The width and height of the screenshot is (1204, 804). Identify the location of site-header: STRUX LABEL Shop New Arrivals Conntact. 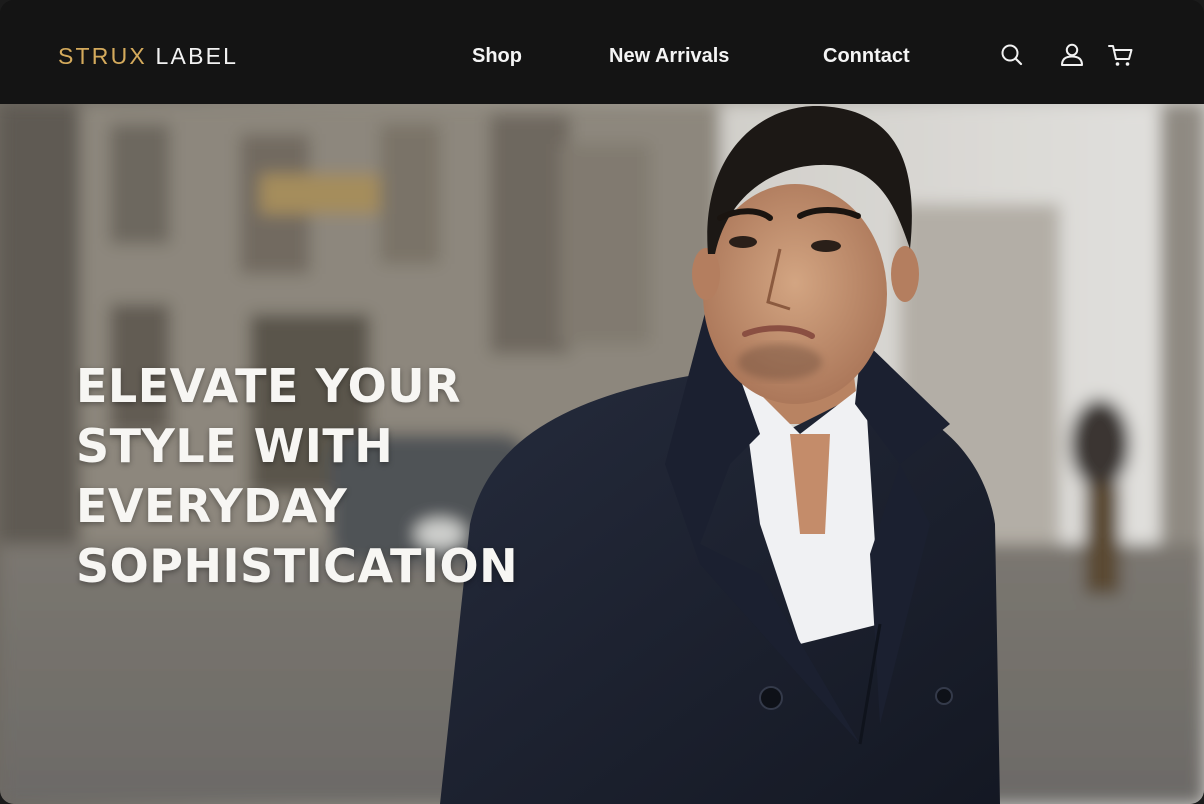
(602, 52).